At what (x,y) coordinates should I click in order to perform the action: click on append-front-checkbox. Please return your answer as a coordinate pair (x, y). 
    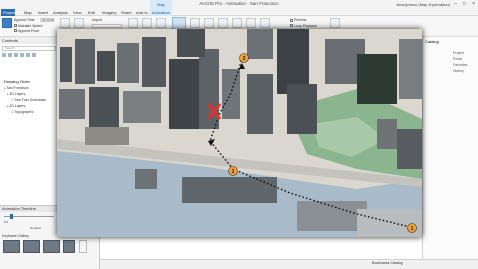
    Looking at the image, I should click on (15, 30).